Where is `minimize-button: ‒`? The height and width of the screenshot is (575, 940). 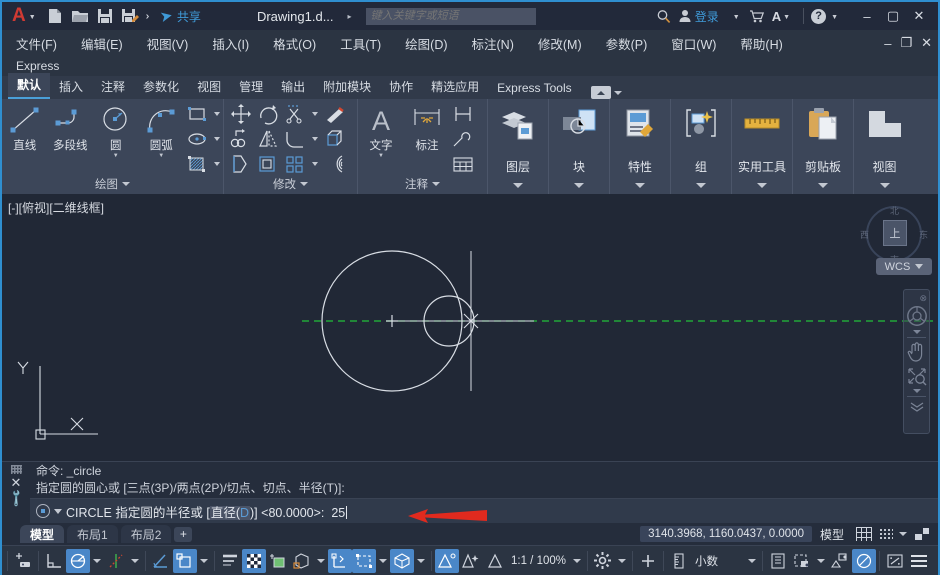 minimize-button: ‒ is located at coordinates (867, 16).